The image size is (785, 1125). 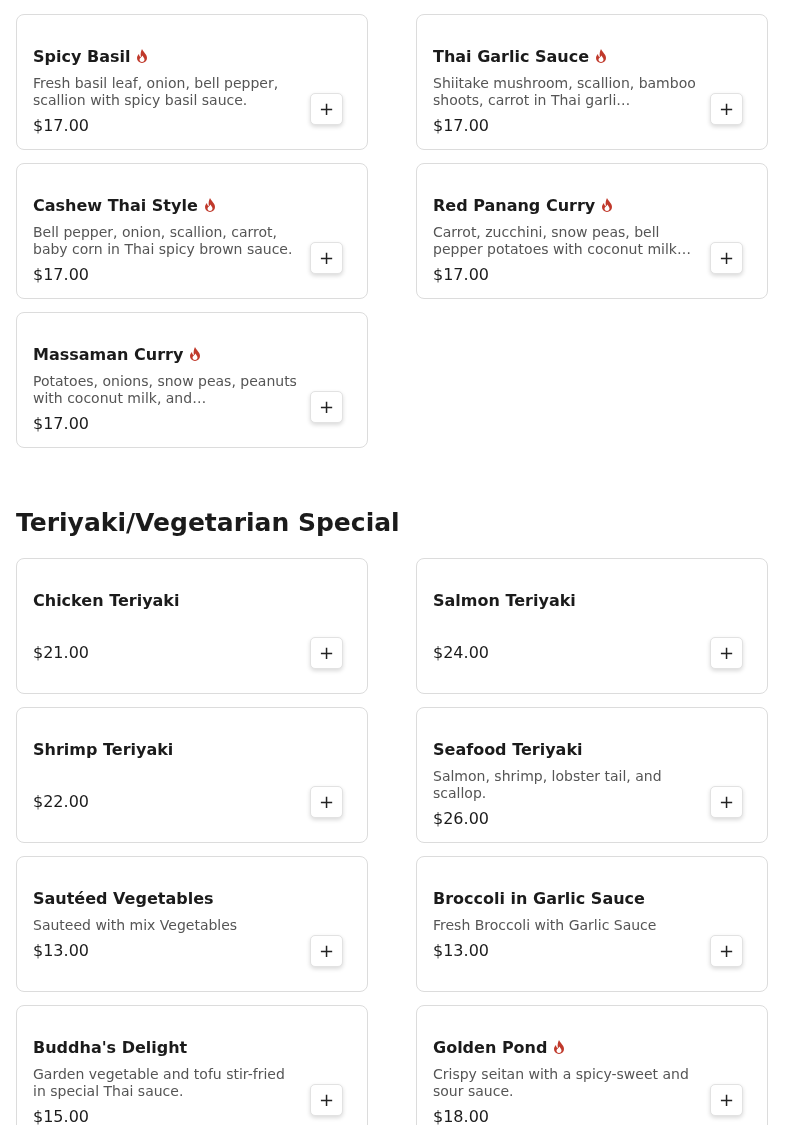 What do you see at coordinates (61, 653) in the screenshot?
I see `dish-price: $21.00` at bounding box center [61, 653].